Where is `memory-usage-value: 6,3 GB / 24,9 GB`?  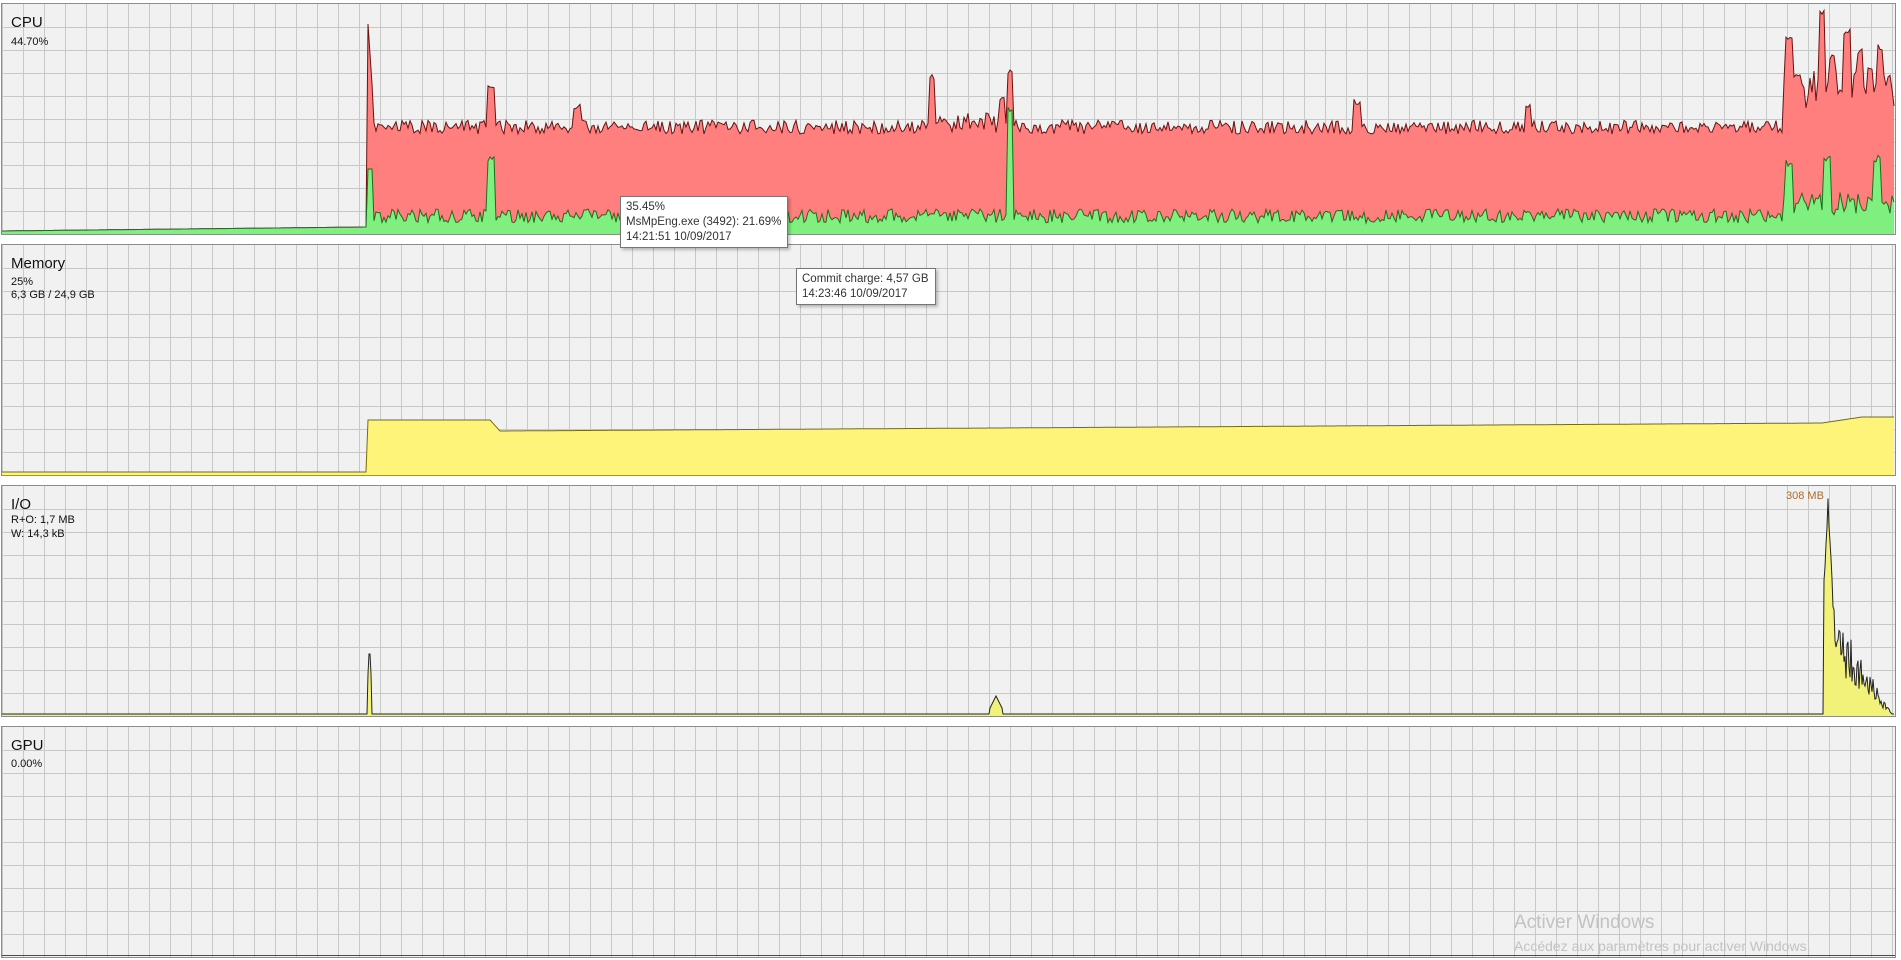 memory-usage-value: 6,3 GB / 24,9 GB is located at coordinates (53, 295).